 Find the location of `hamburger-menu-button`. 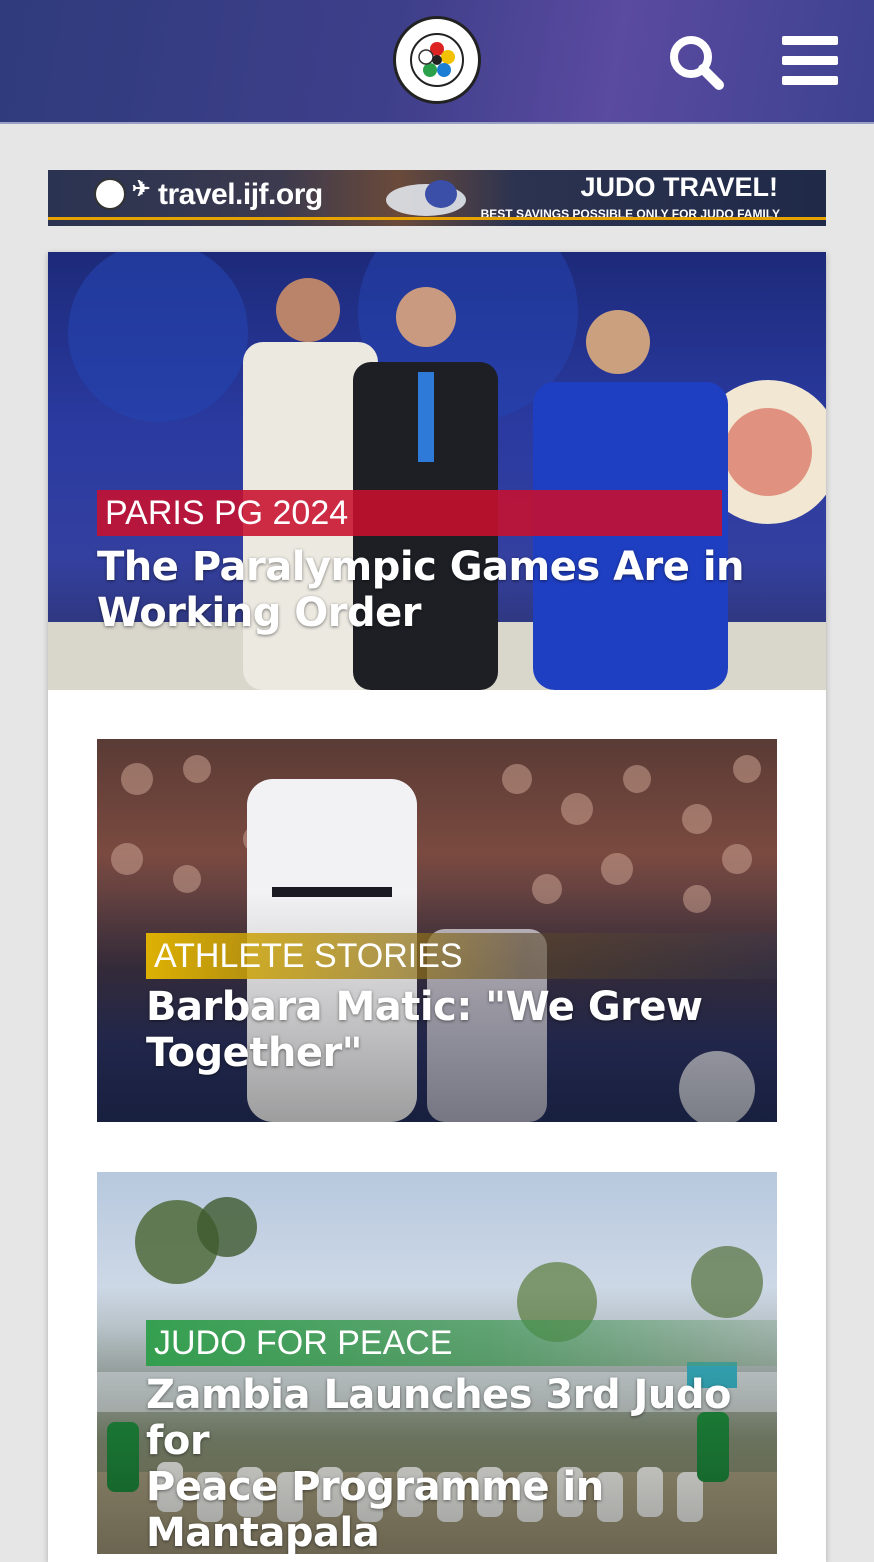

hamburger-menu-button is located at coordinates (810, 61).